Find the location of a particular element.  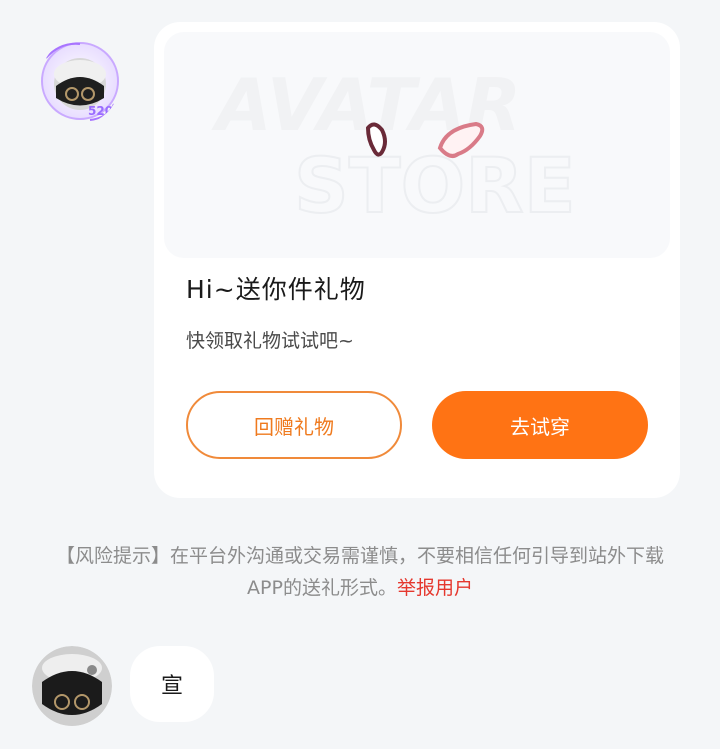

try-on-button: 去试穿 is located at coordinates (540, 425).